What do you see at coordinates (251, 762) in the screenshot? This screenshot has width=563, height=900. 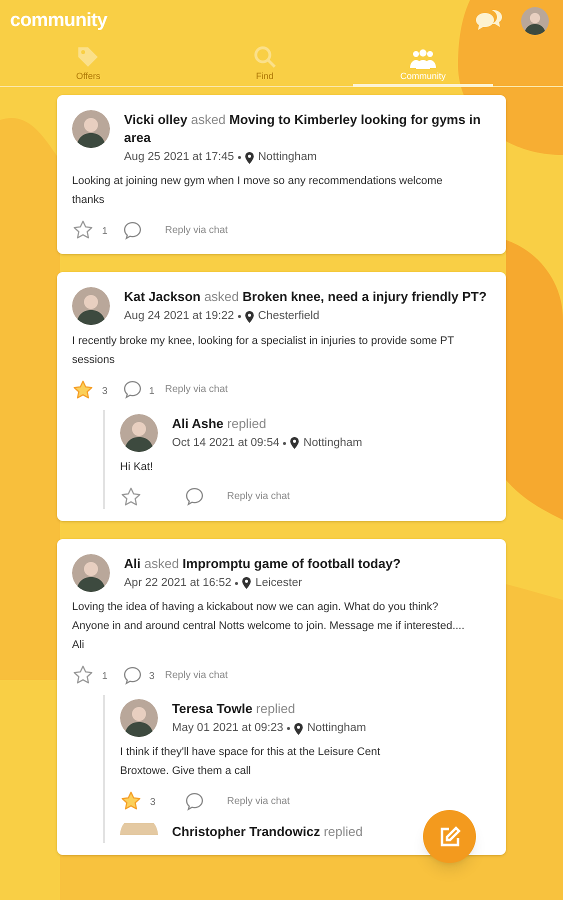 I see `post-body: I think if they'll have space for this at the Leisure Cent Broxtowe. Give them a call` at bounding box center [251, 762].